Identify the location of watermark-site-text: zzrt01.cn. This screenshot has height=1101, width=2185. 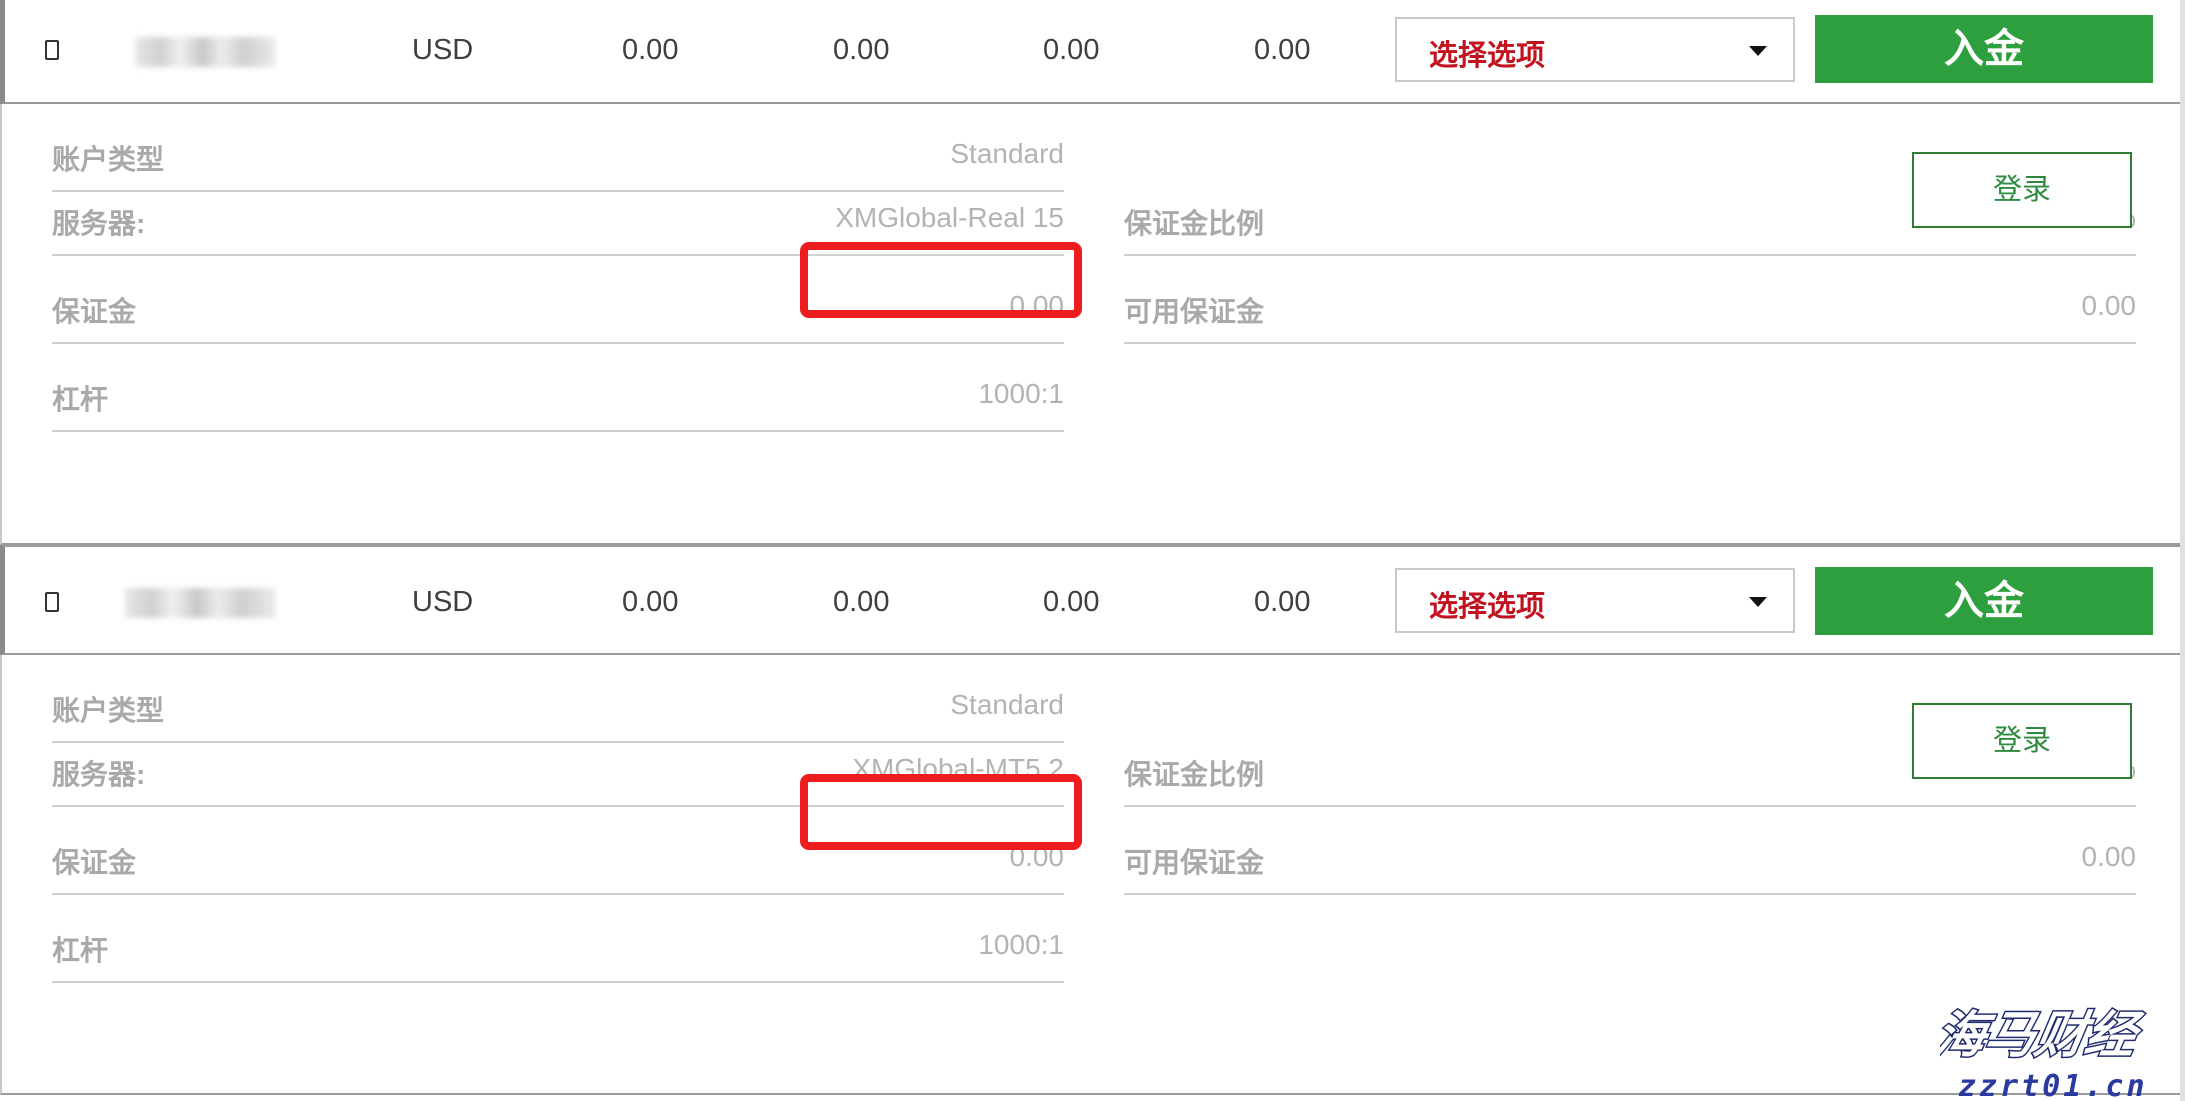
(2053, 1085).